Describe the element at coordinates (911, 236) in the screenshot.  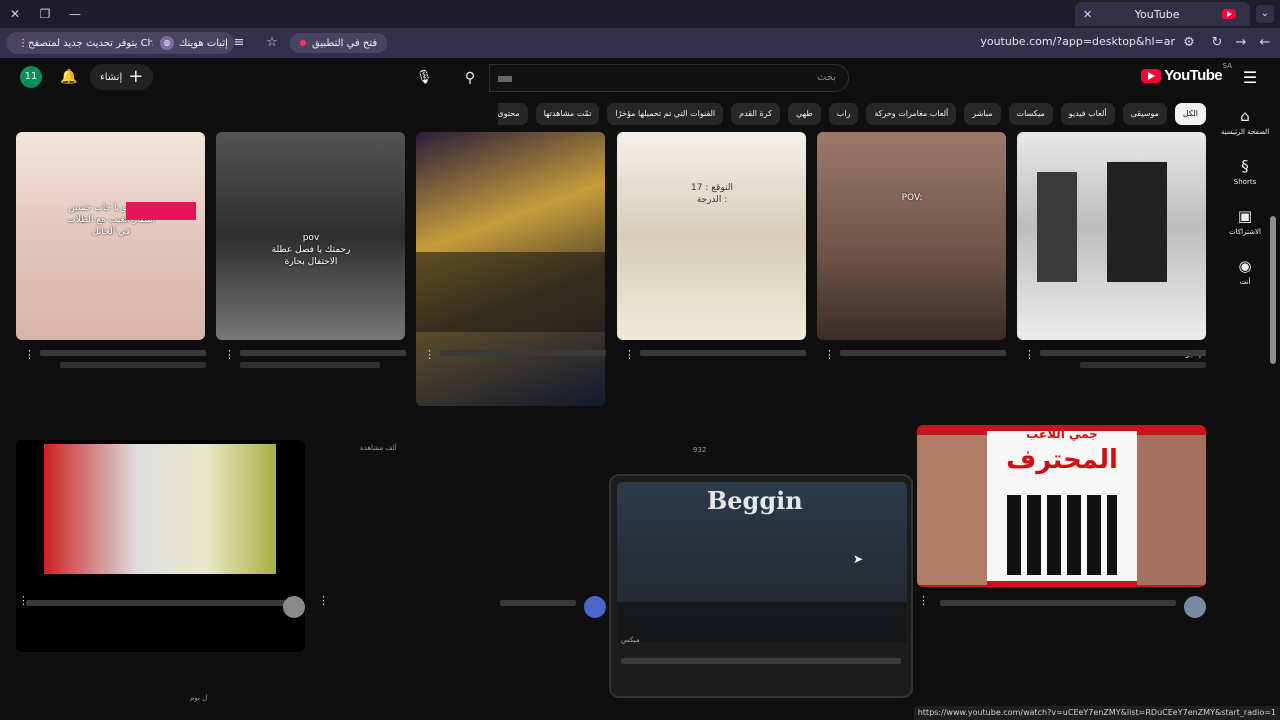
I see `video-thumbnail: POV:` at that location.